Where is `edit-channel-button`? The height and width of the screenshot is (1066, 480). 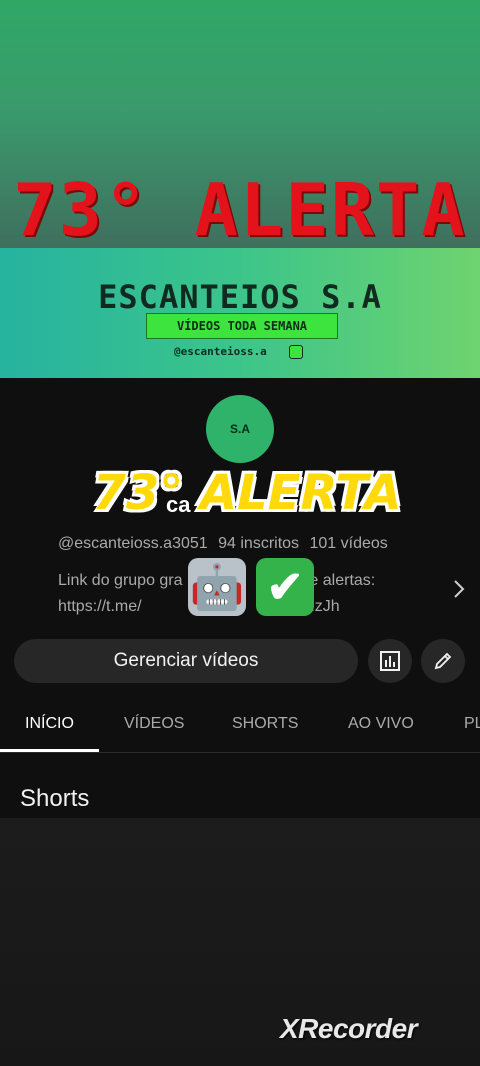
edit-channel-button is located at coordinates (443, 661).